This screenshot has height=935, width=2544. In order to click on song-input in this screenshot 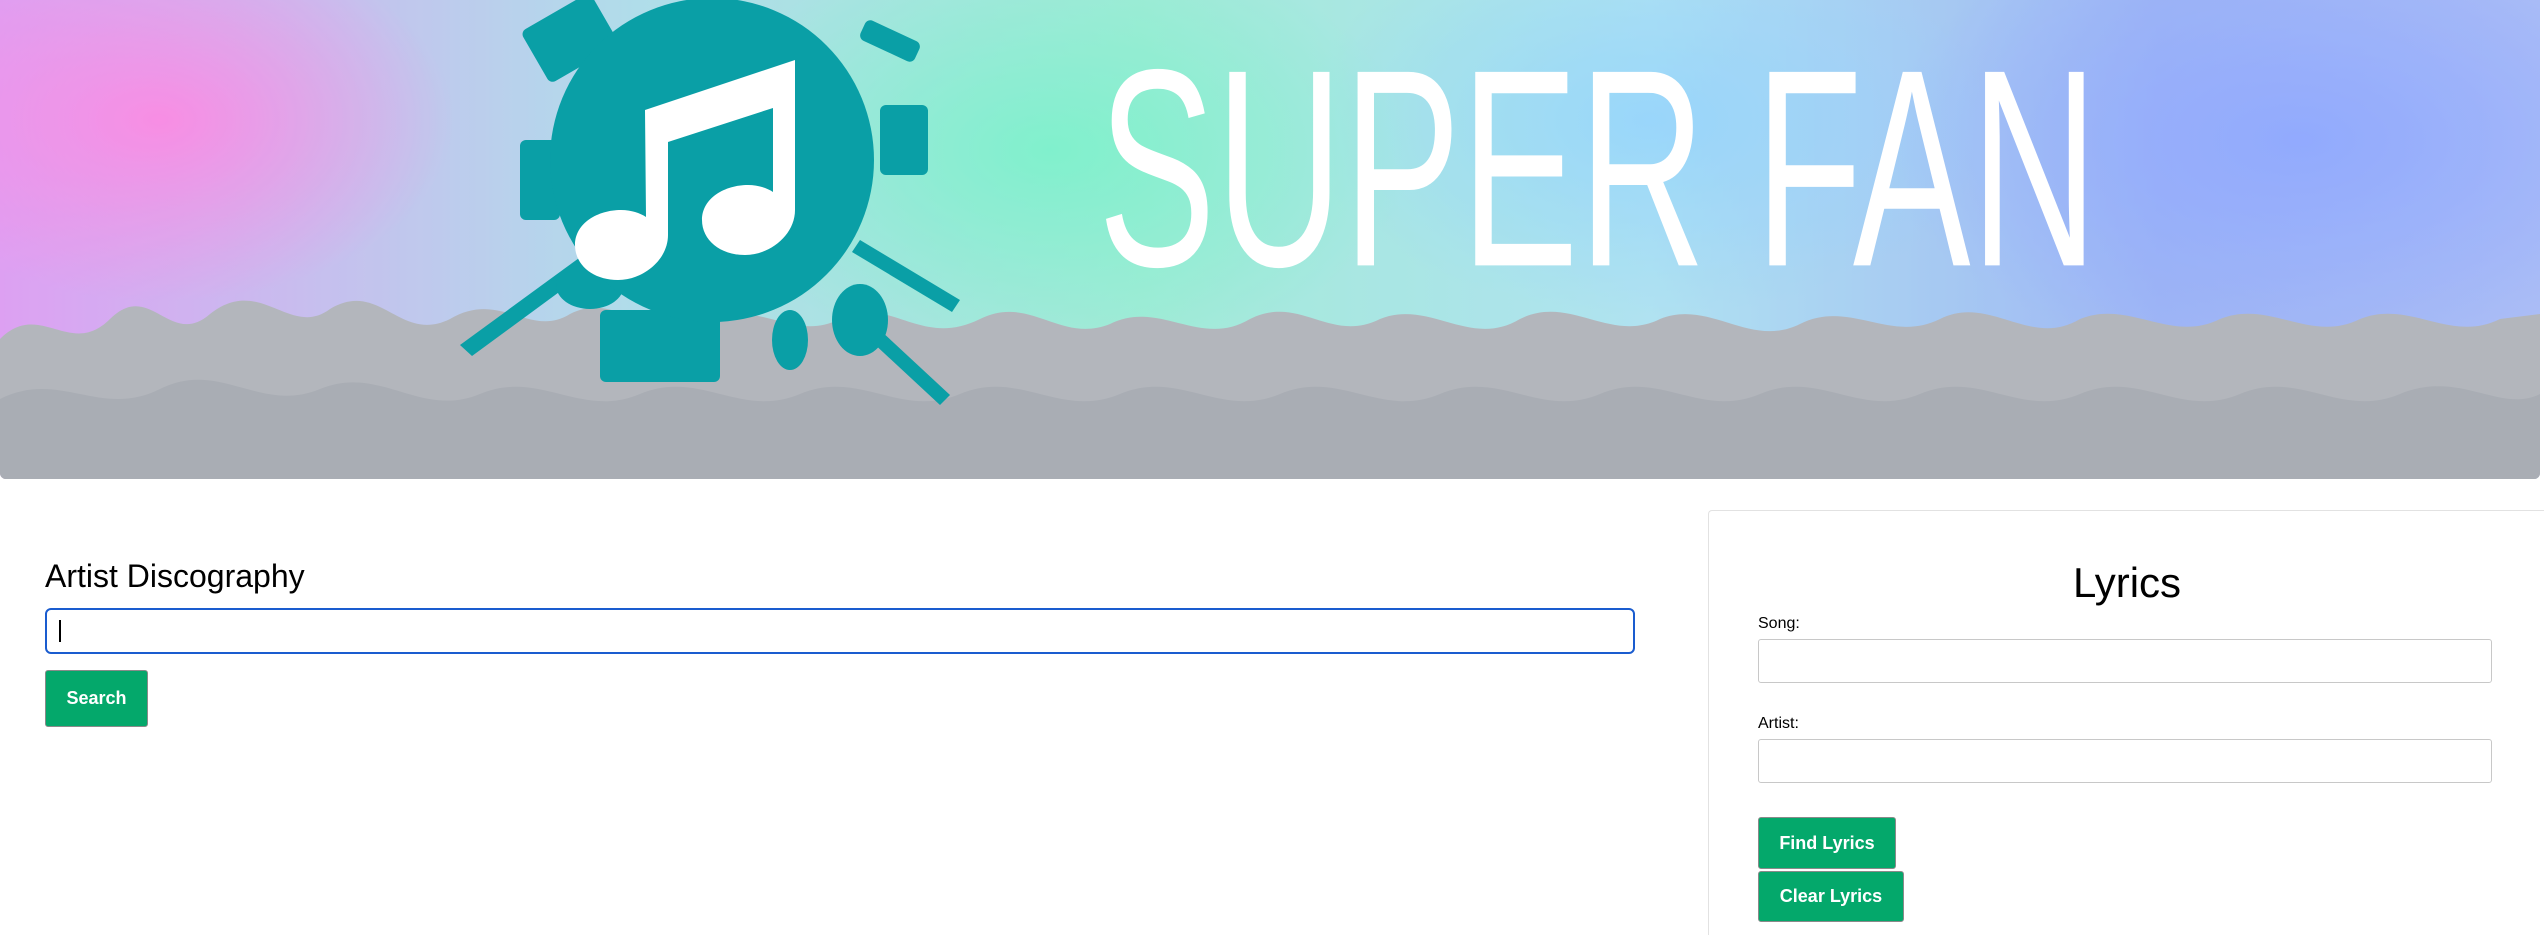, I will do `click(2125, 661)`.